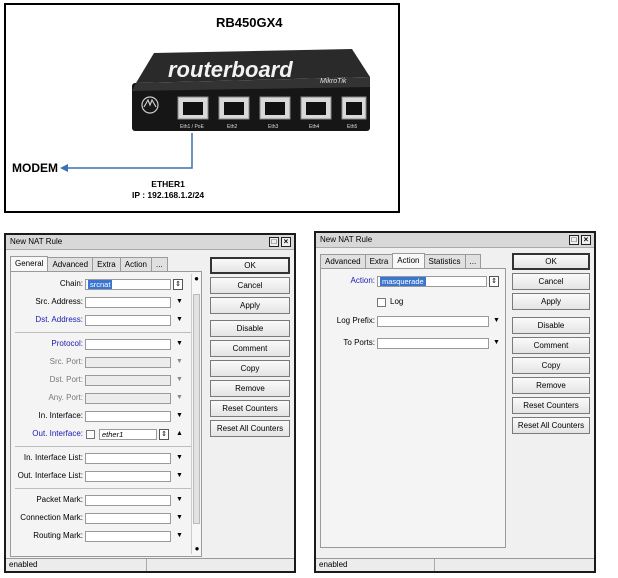 The image size is (618, 578). Describe the element at coordinates (178, 284) in the screenshot. I see `chain-dropdown-icon: ⇕` at that location.